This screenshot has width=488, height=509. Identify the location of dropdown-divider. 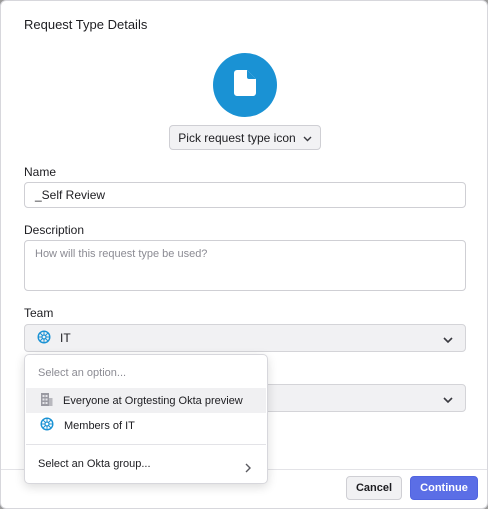
(146, 444).